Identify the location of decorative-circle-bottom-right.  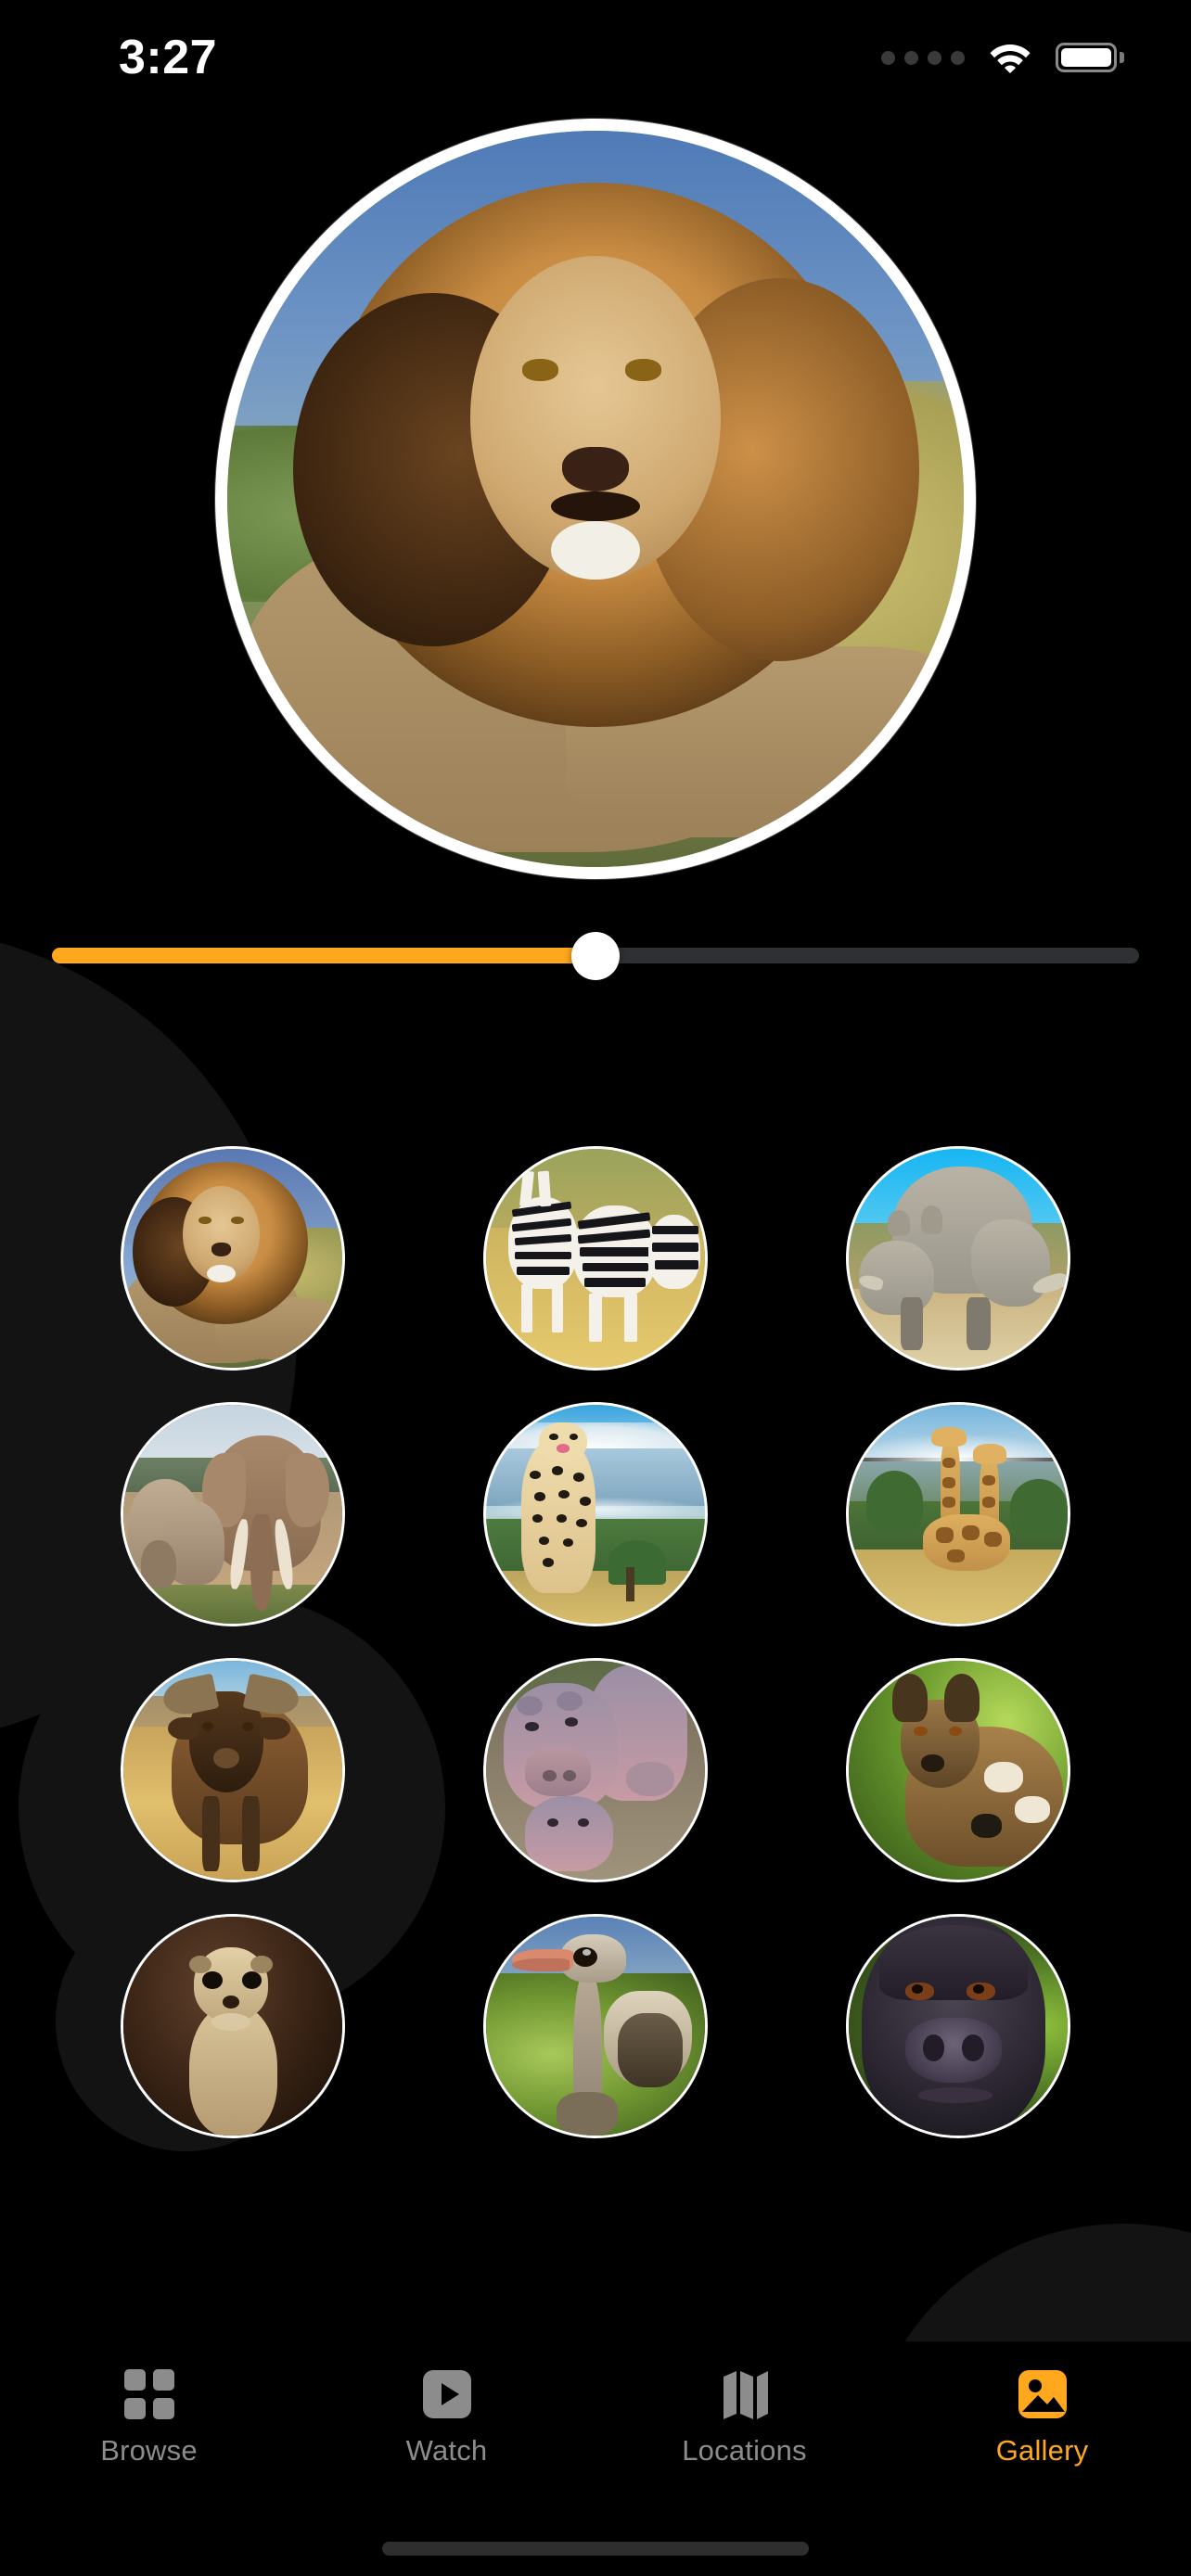
(1027, 2283).